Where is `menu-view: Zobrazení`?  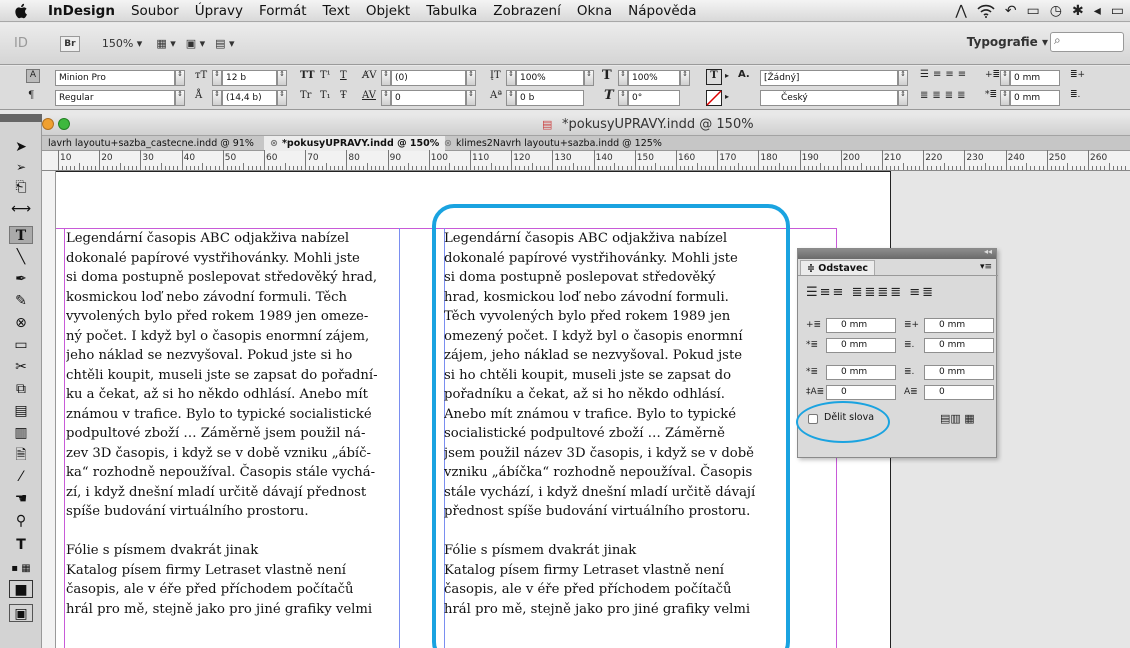 menu-view: Zobrazení is located at coordinates (527, 11).